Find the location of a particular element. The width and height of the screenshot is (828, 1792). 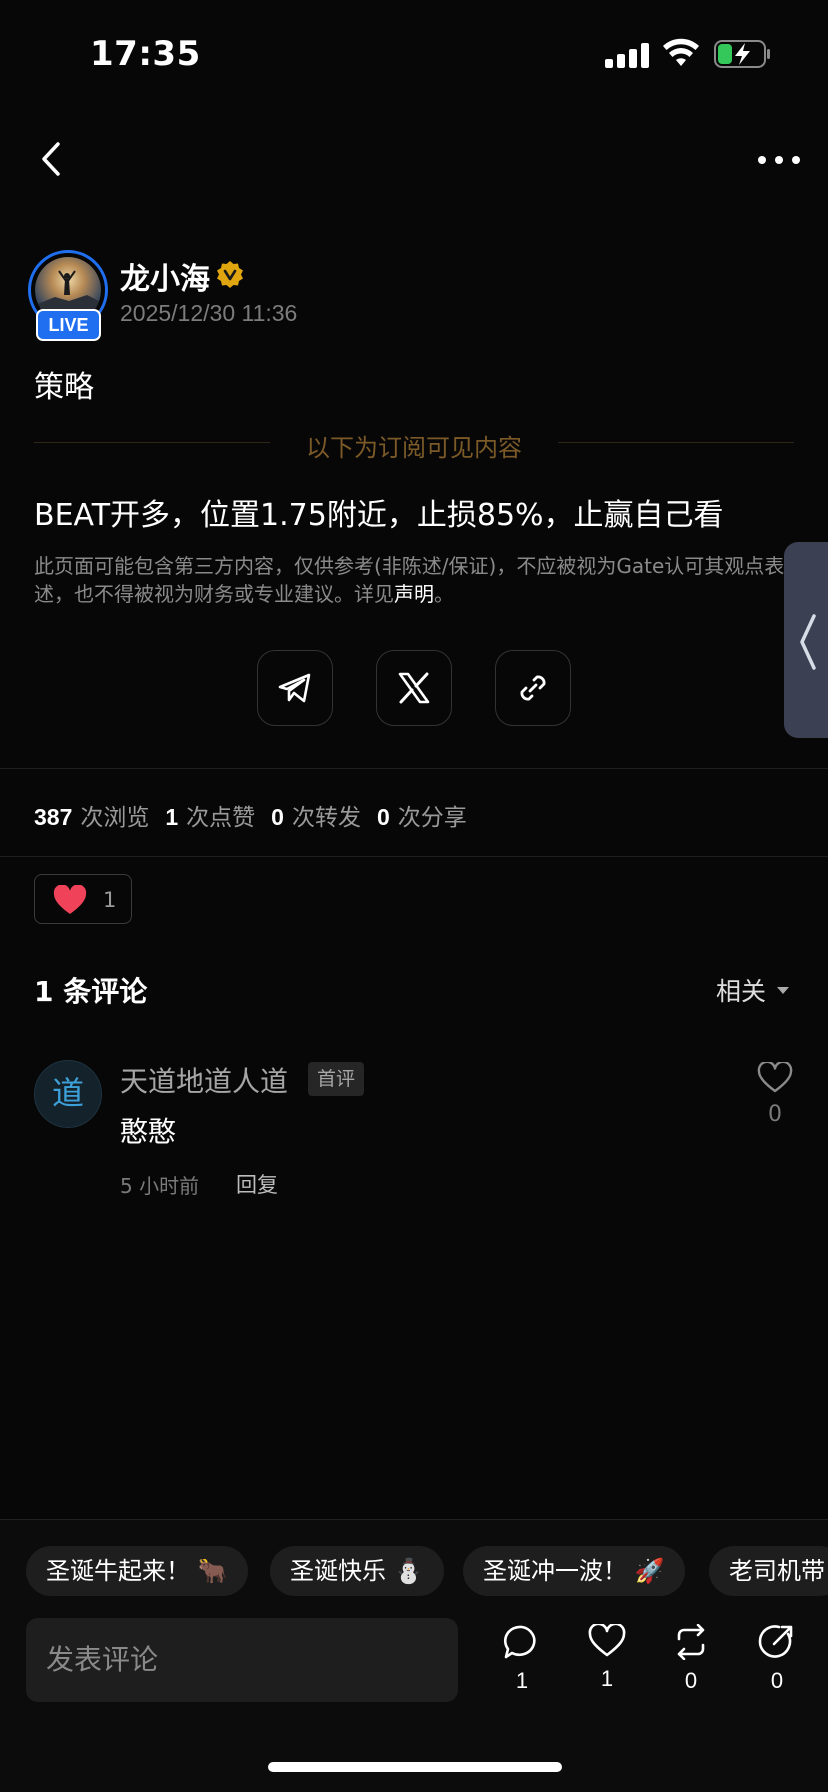

likes-count: 1 is located at coordinates (172, 817).